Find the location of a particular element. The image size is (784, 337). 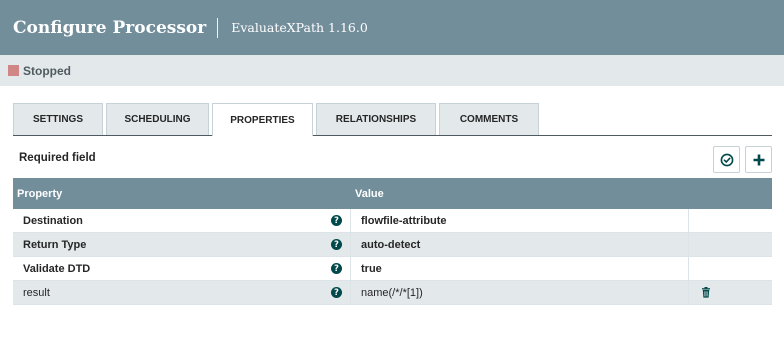

property-name-cell: Destination ? is located at coordinates (182, 220).